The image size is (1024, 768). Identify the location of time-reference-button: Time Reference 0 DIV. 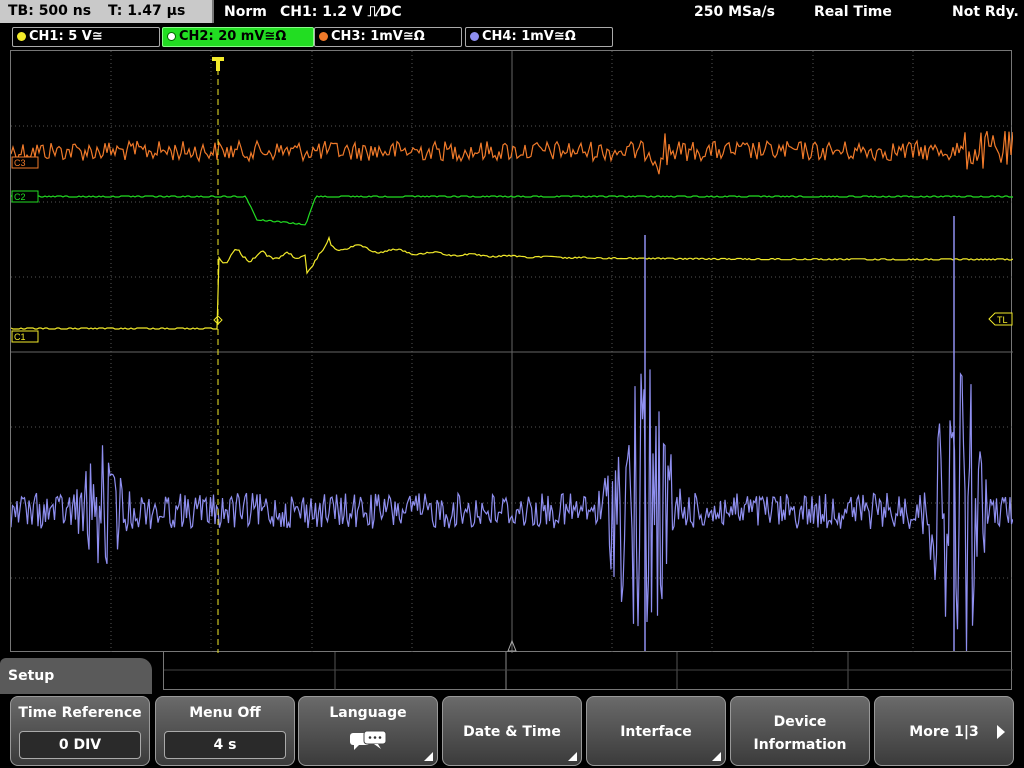
(80, 731).